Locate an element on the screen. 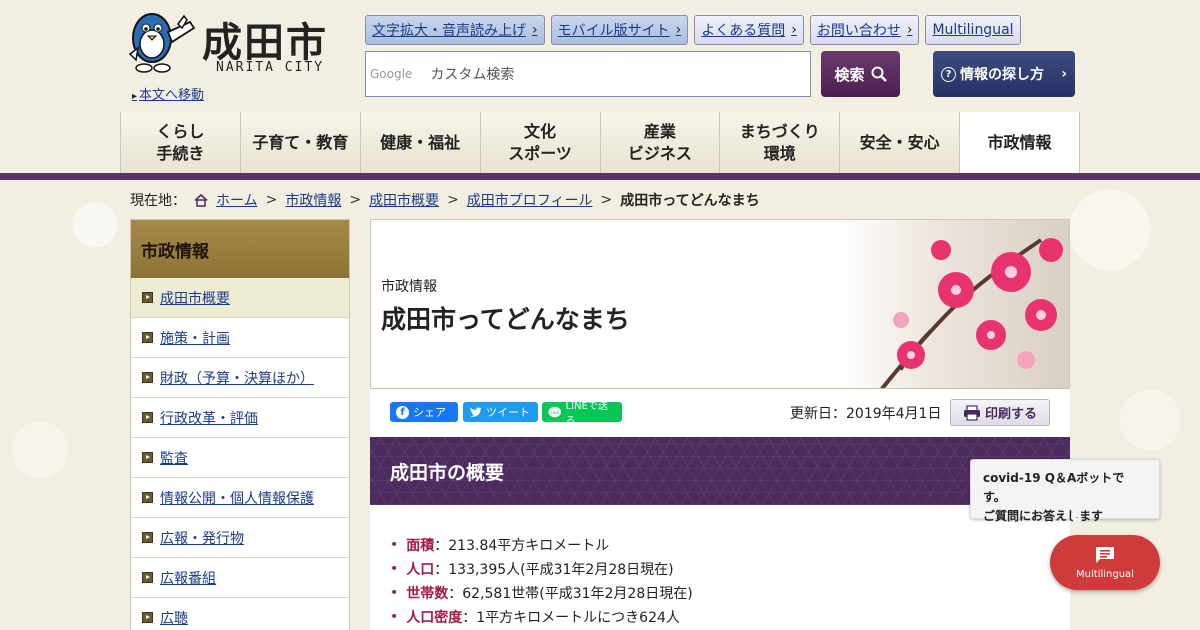 The width and height of the screenshot is (1200, 630). sidebar-item: 施策・計画 is located at coordinates (240, 338).